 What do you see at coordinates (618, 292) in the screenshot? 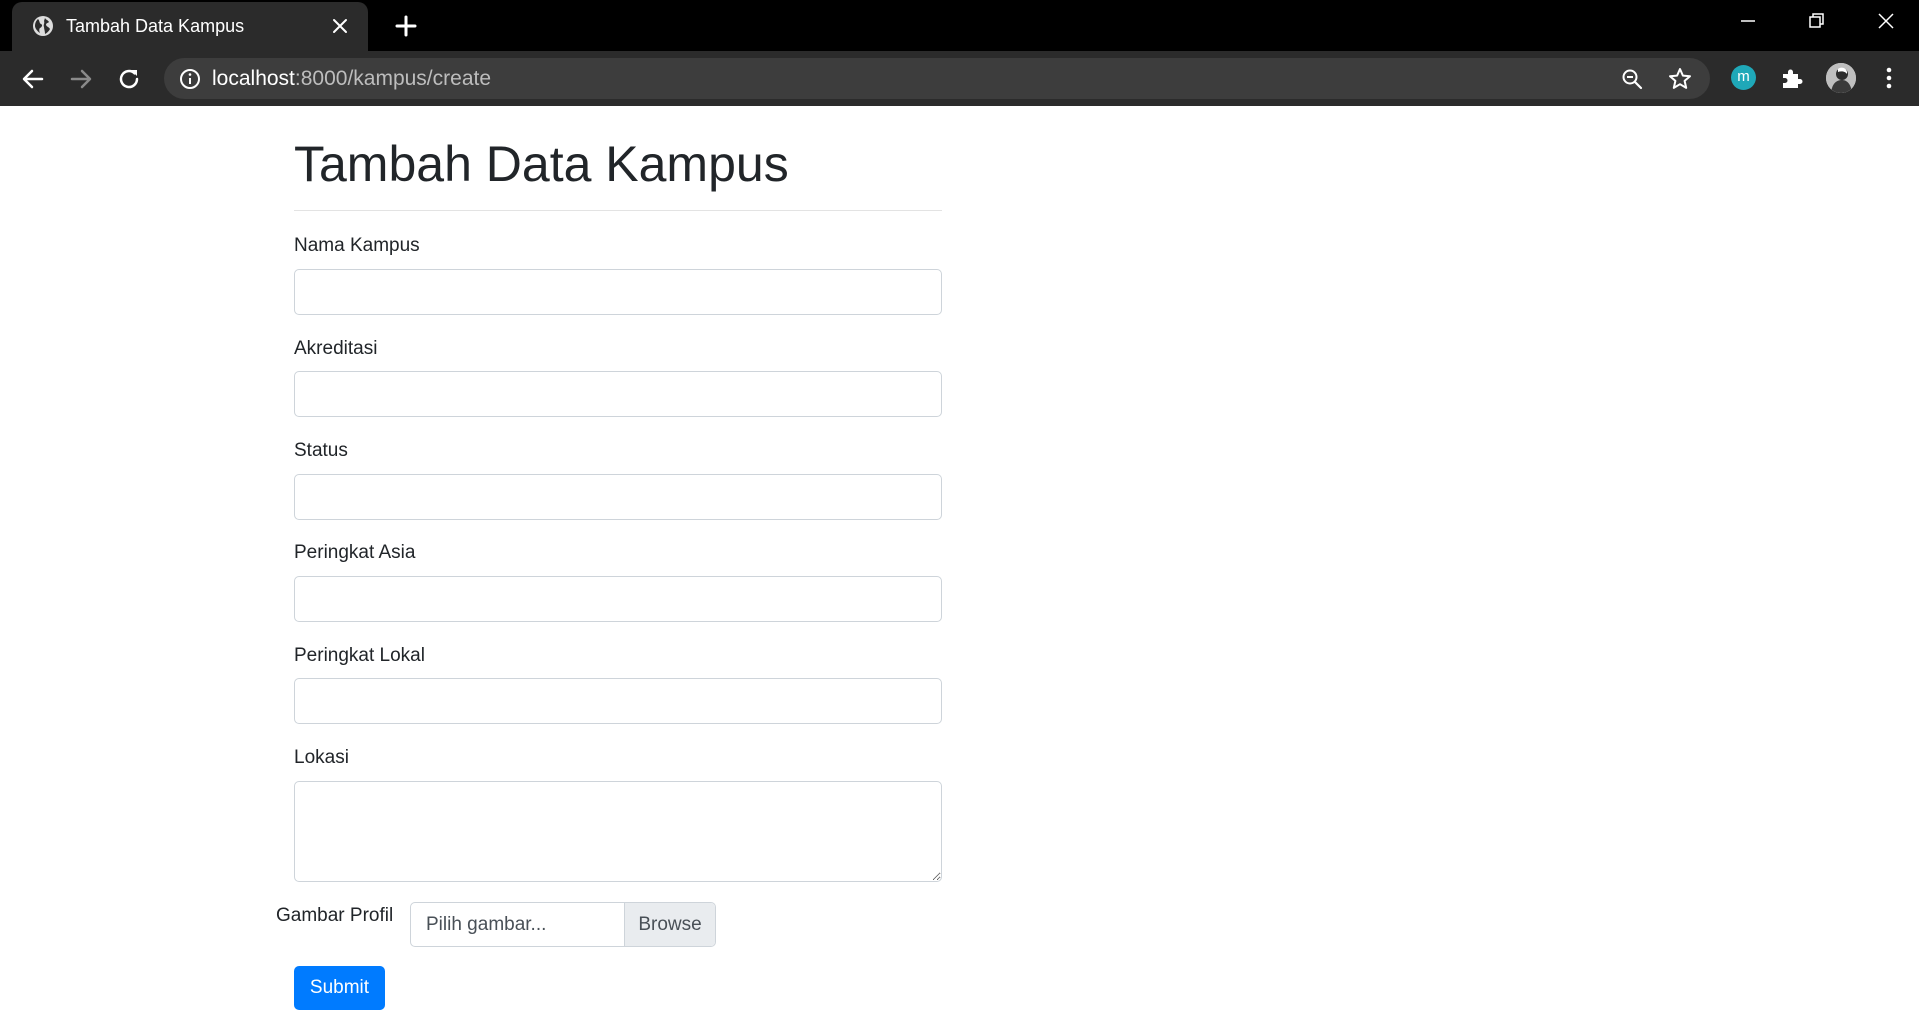
I see `nama-kampus-input` at bounding box center [618, 292].